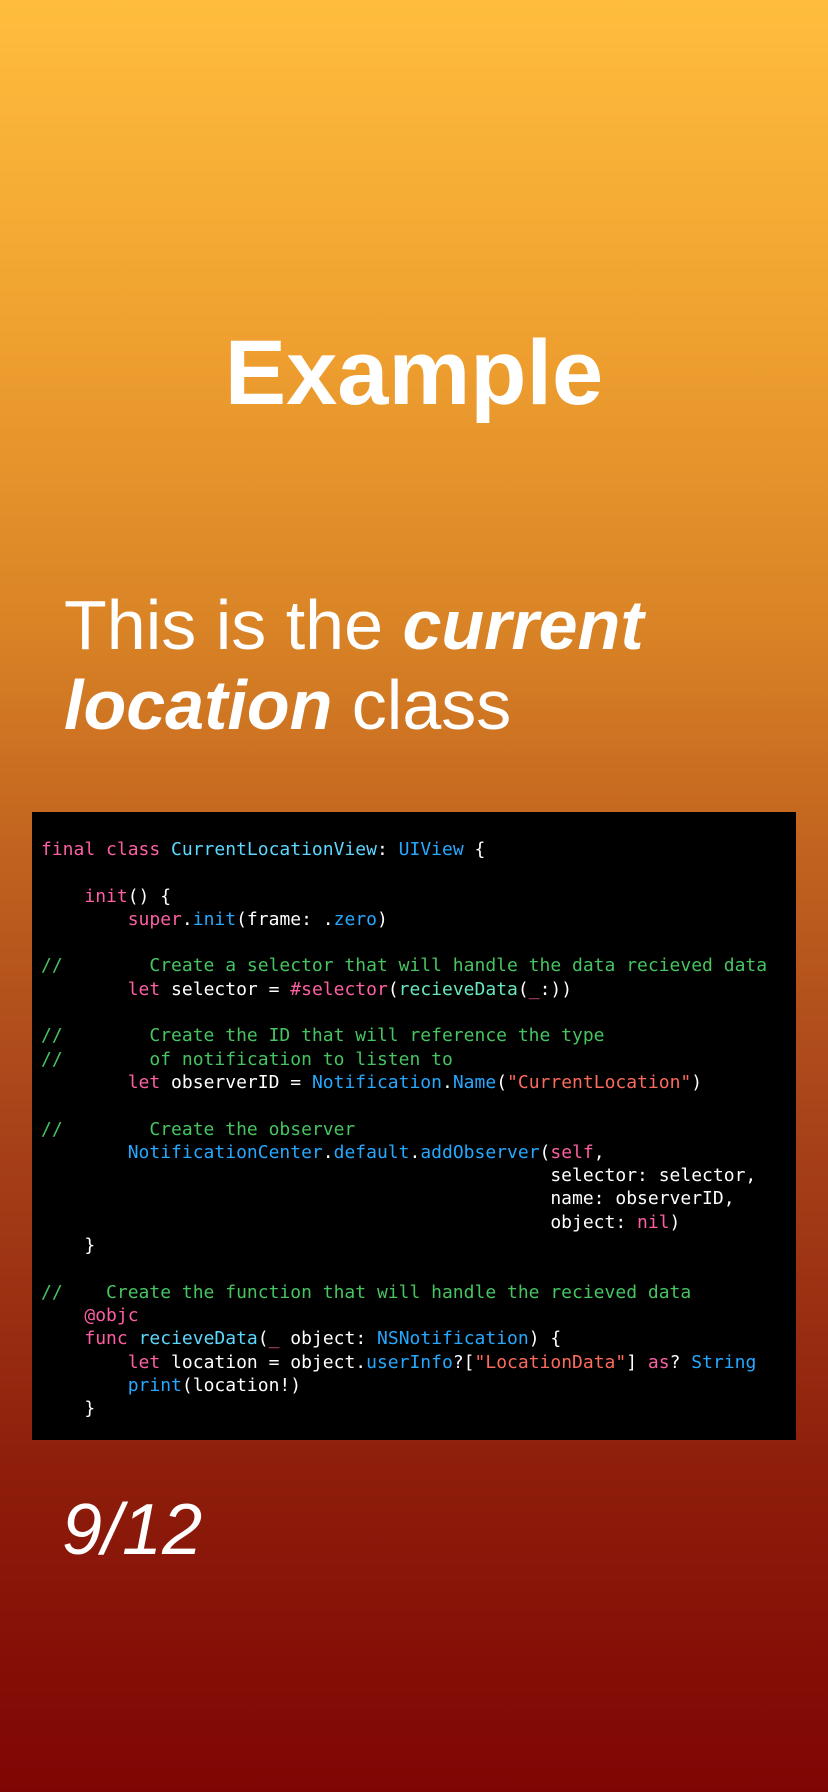 The image size is (828, 1792). Describe the element at coordinates (339, 989) in the screenshot. I see `code-token: #selector` at that location.